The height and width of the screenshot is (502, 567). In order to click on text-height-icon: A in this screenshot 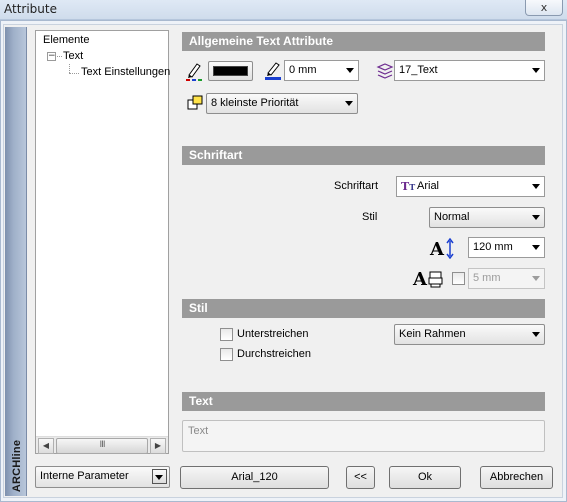, I will do `click(441, 248)`.